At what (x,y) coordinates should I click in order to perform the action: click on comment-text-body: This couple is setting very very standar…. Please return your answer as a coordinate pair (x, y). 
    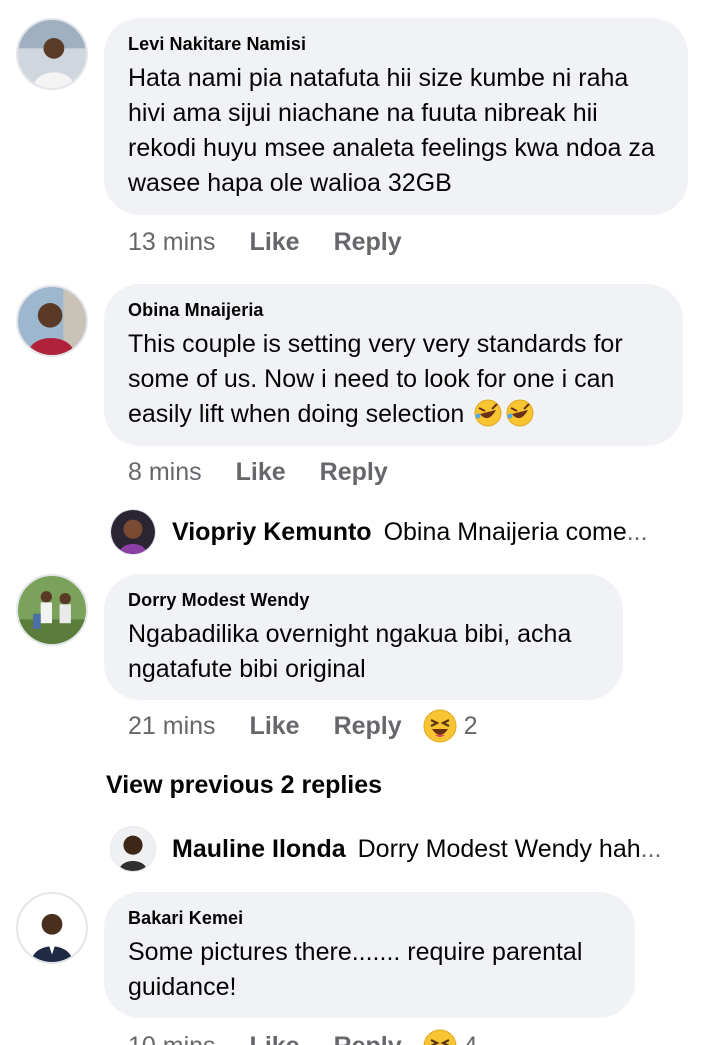
    Looking at the image, I should click on (375, 379).